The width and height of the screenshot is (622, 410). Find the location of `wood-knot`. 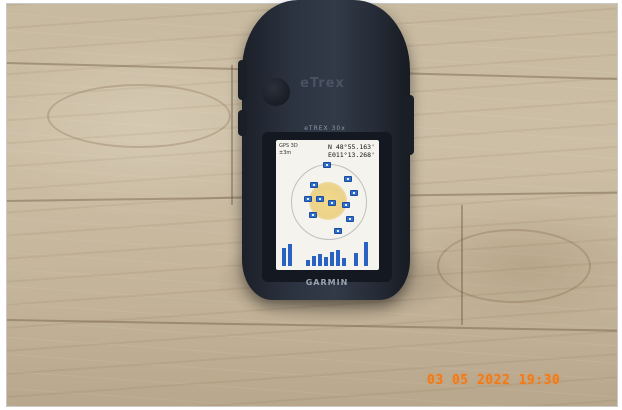

wood-knot is located at coordinates (139, 116).